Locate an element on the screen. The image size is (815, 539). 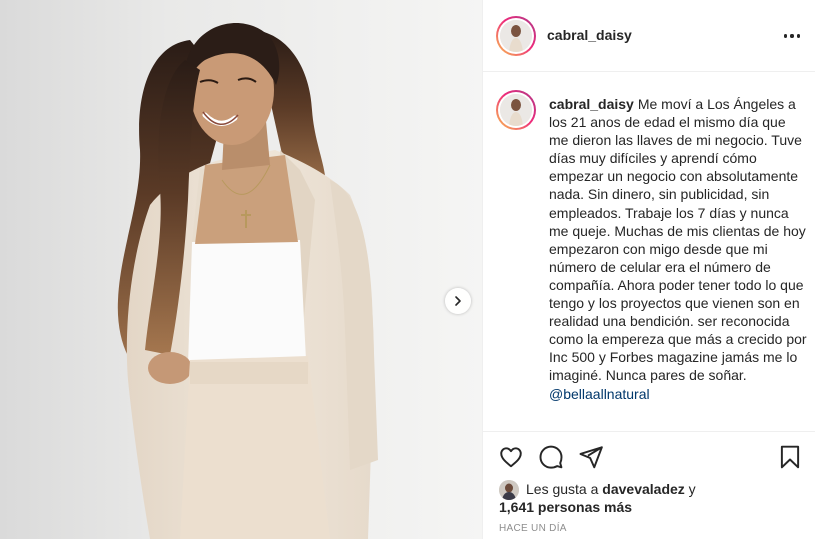
caption-username: cabral_daisy is located at coordinates (591, 104).